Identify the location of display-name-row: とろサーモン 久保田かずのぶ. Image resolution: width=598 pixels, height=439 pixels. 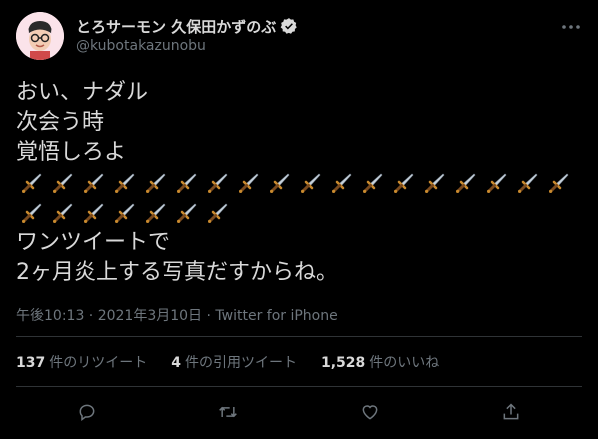
(187, 26).